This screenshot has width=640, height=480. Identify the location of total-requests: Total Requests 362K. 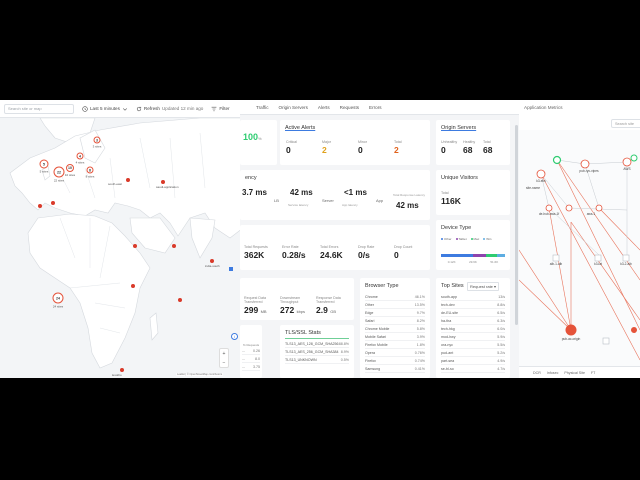
(256, 252).